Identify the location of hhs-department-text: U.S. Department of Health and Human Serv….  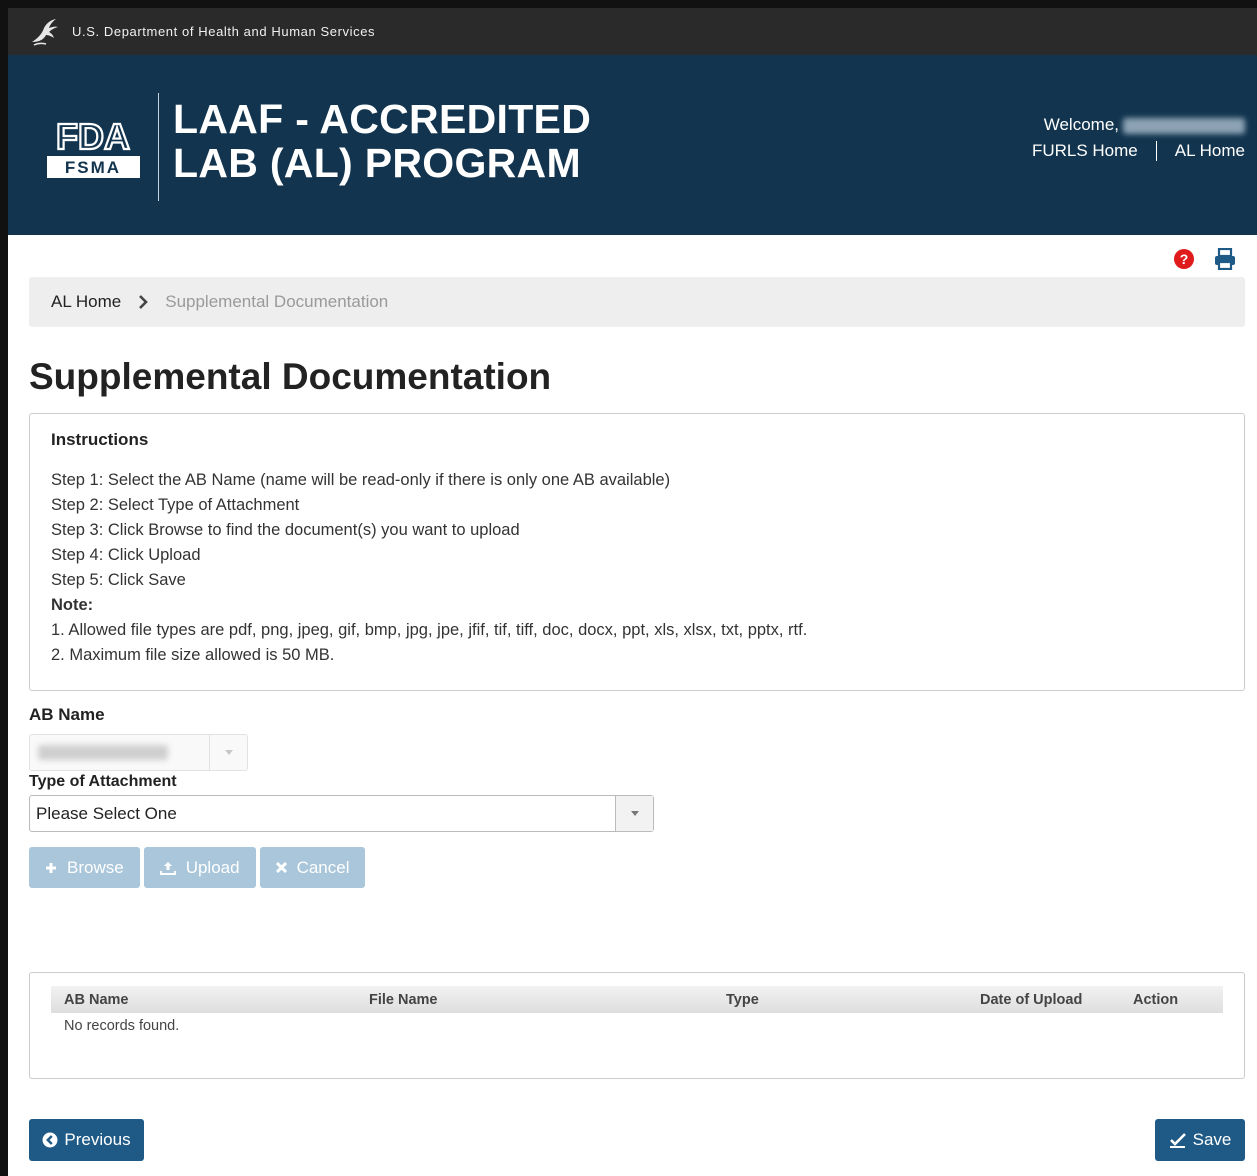
(224, 31).